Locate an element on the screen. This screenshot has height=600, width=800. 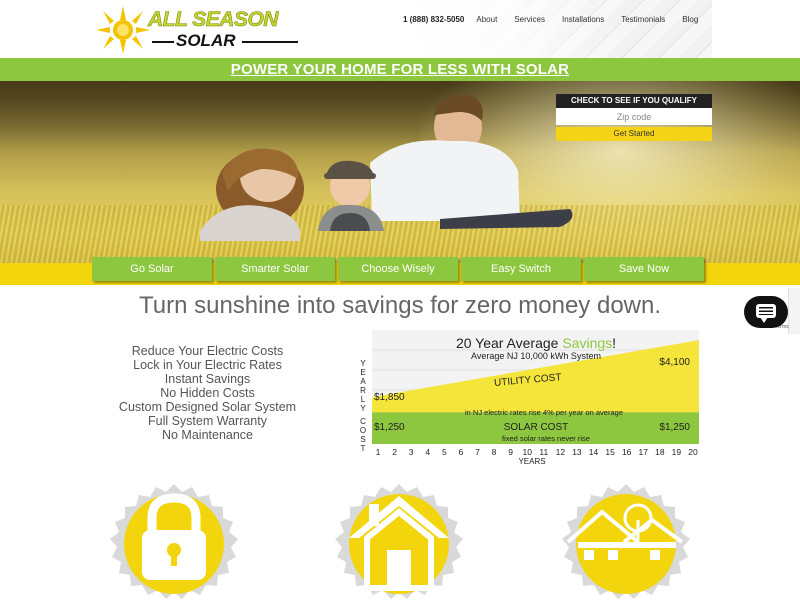
nav-installations: Installations is located at coordinates (583, 19).